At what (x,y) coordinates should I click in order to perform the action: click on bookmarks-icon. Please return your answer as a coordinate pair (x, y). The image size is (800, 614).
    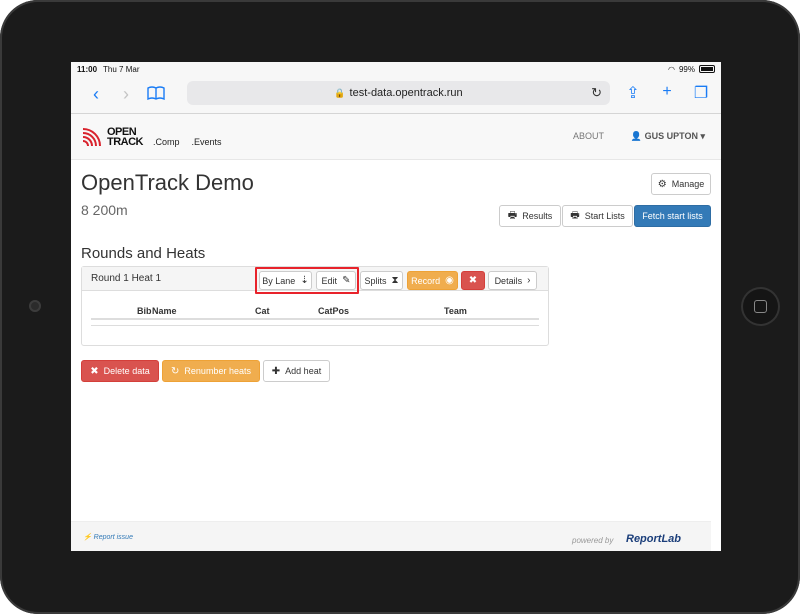
    Looking at the image, I should click on (156, 94).